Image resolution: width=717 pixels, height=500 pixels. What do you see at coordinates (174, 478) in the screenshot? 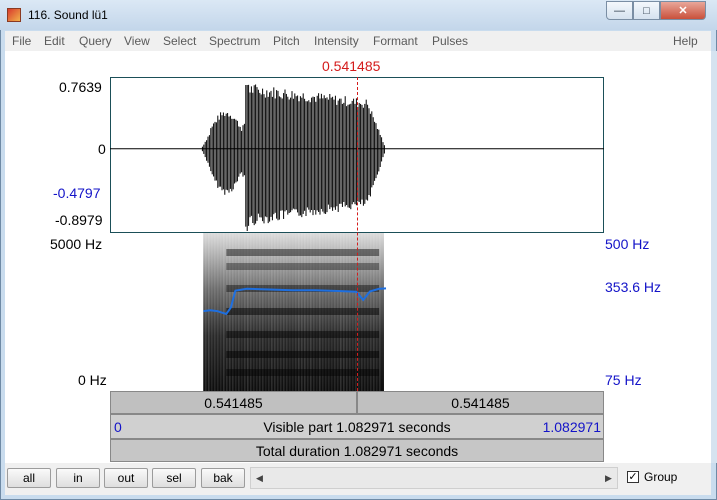
I see `zoom-selection-button: sel` at bounding box center [174, 478].